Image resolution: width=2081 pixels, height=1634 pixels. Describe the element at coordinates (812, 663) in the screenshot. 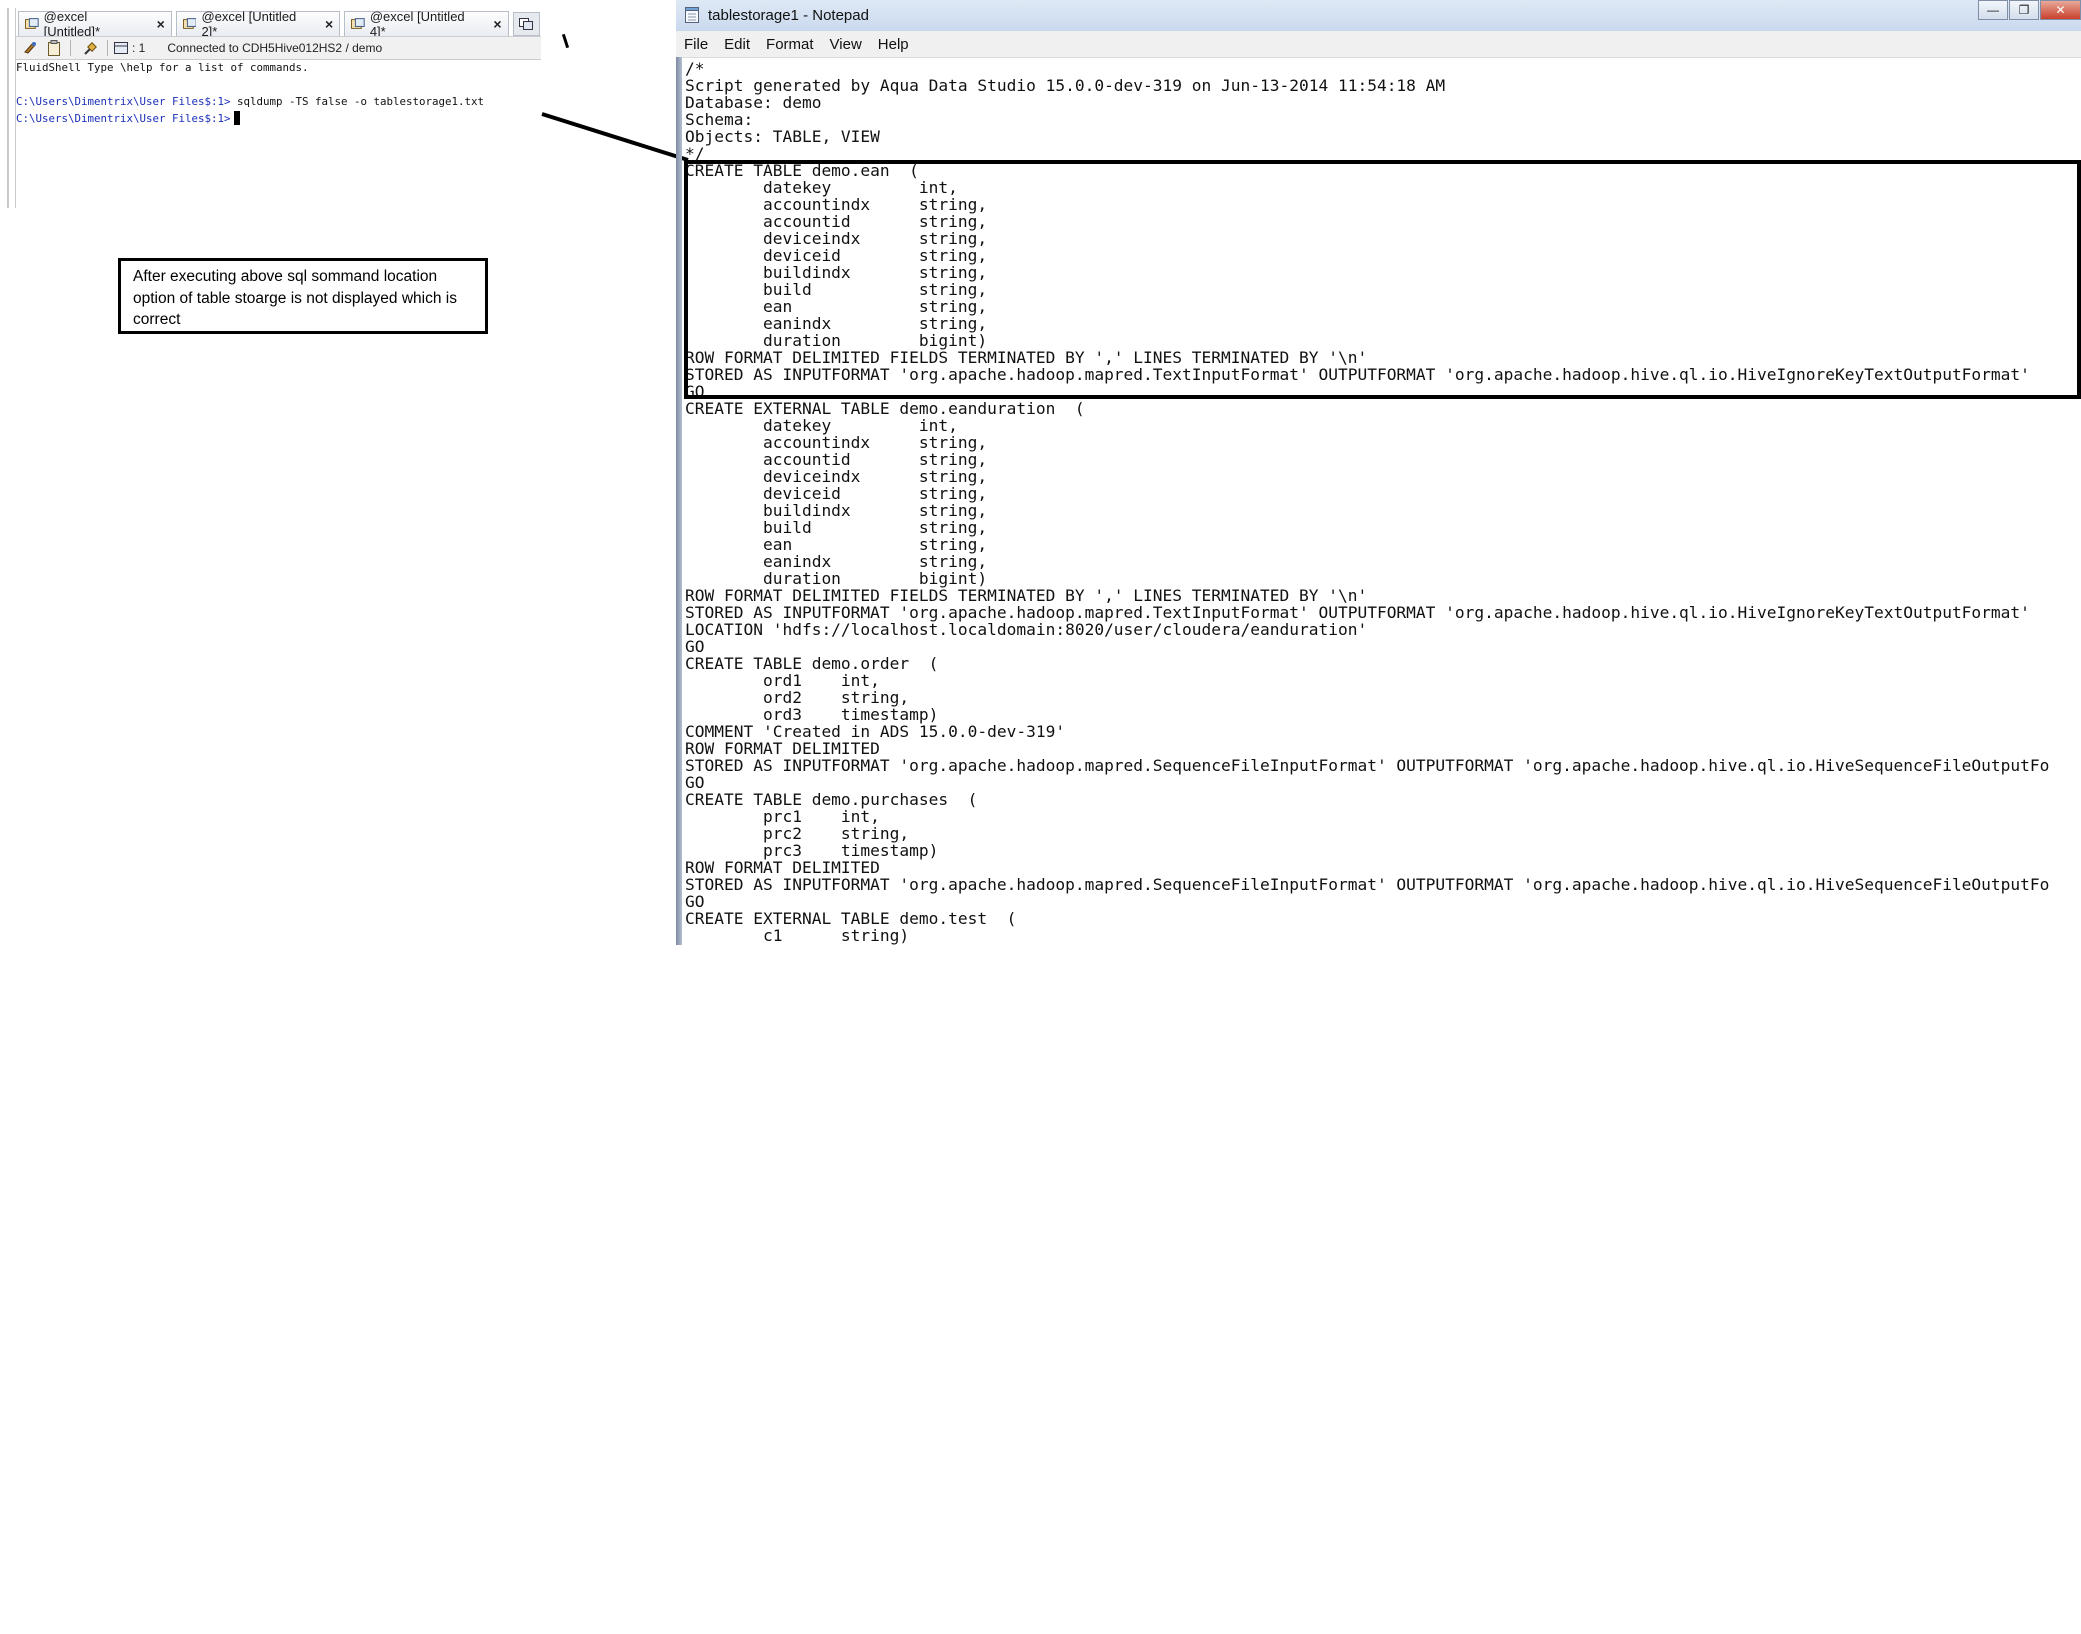

I see `text-line: CREATE TABLE demo.order (` at that location.